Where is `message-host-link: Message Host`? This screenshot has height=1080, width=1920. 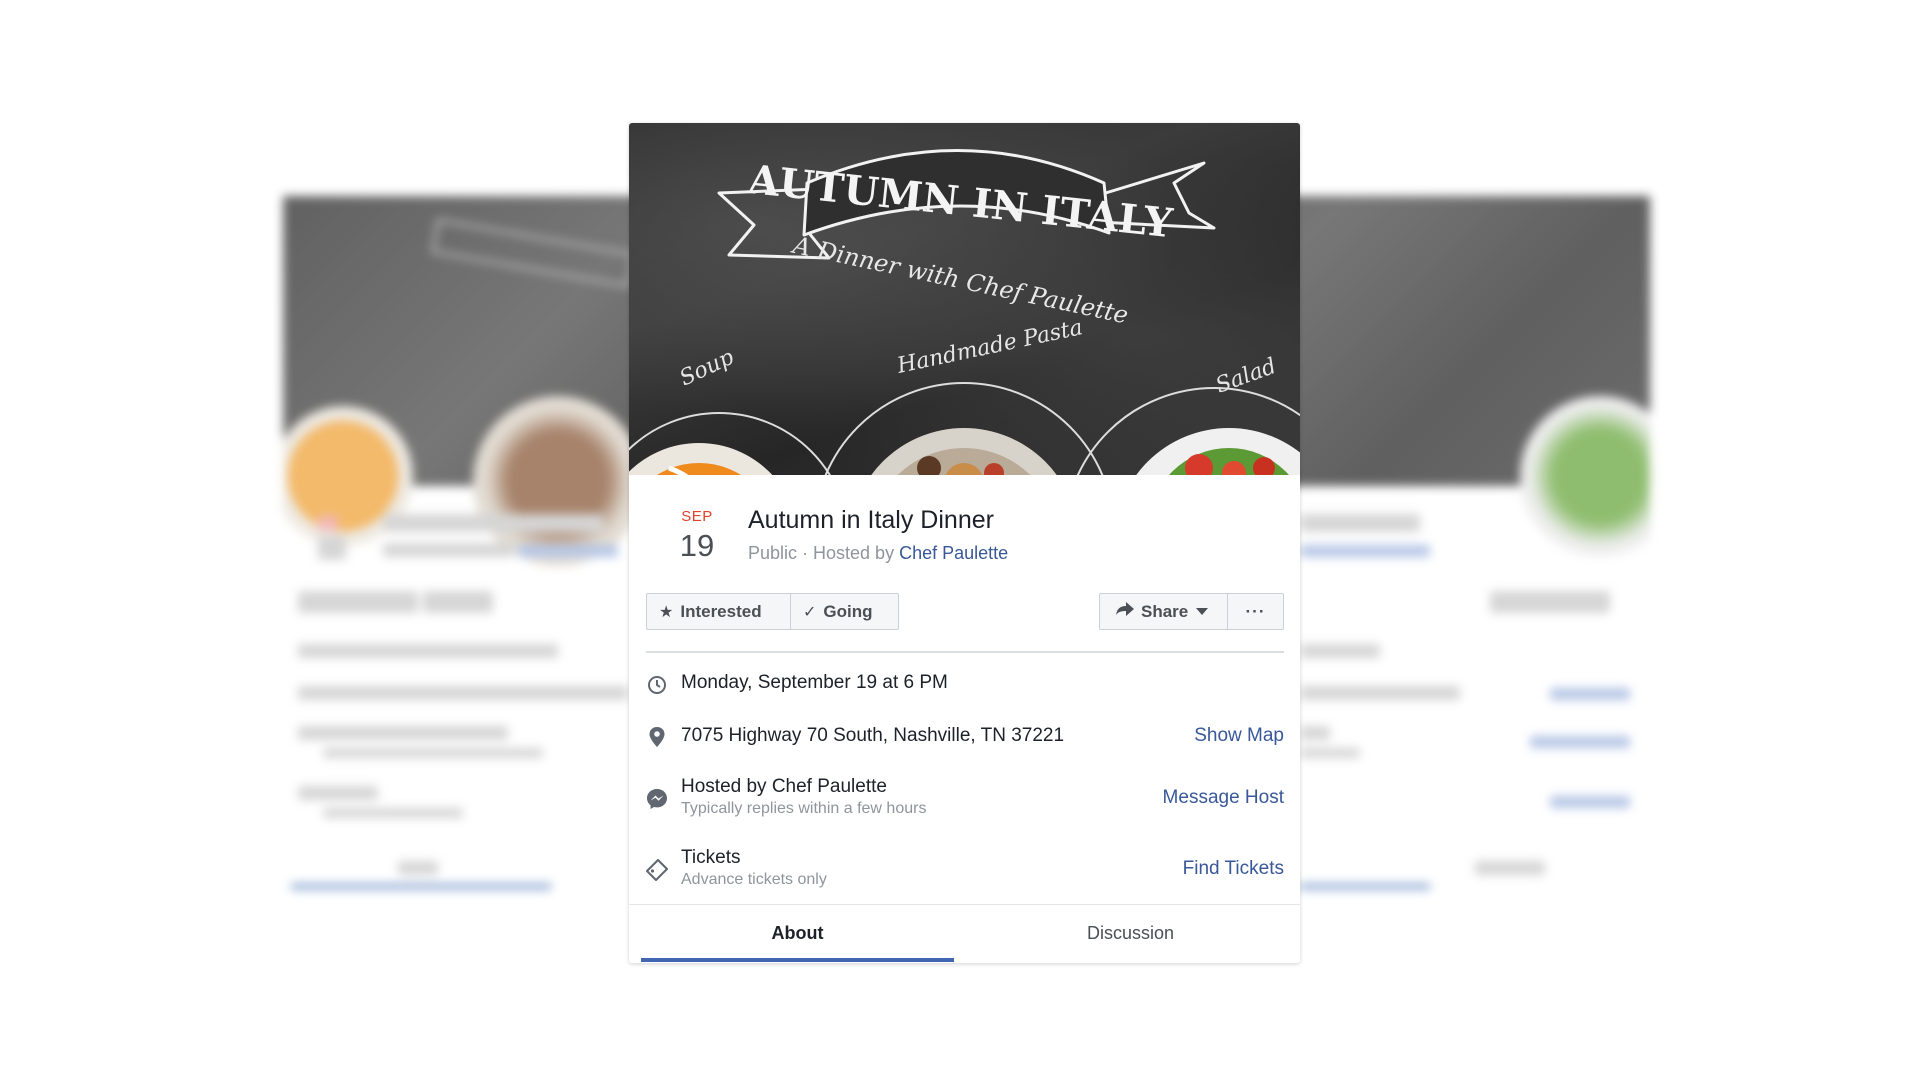
message-host-link: Message Host is located at coordinates (1223, 798).